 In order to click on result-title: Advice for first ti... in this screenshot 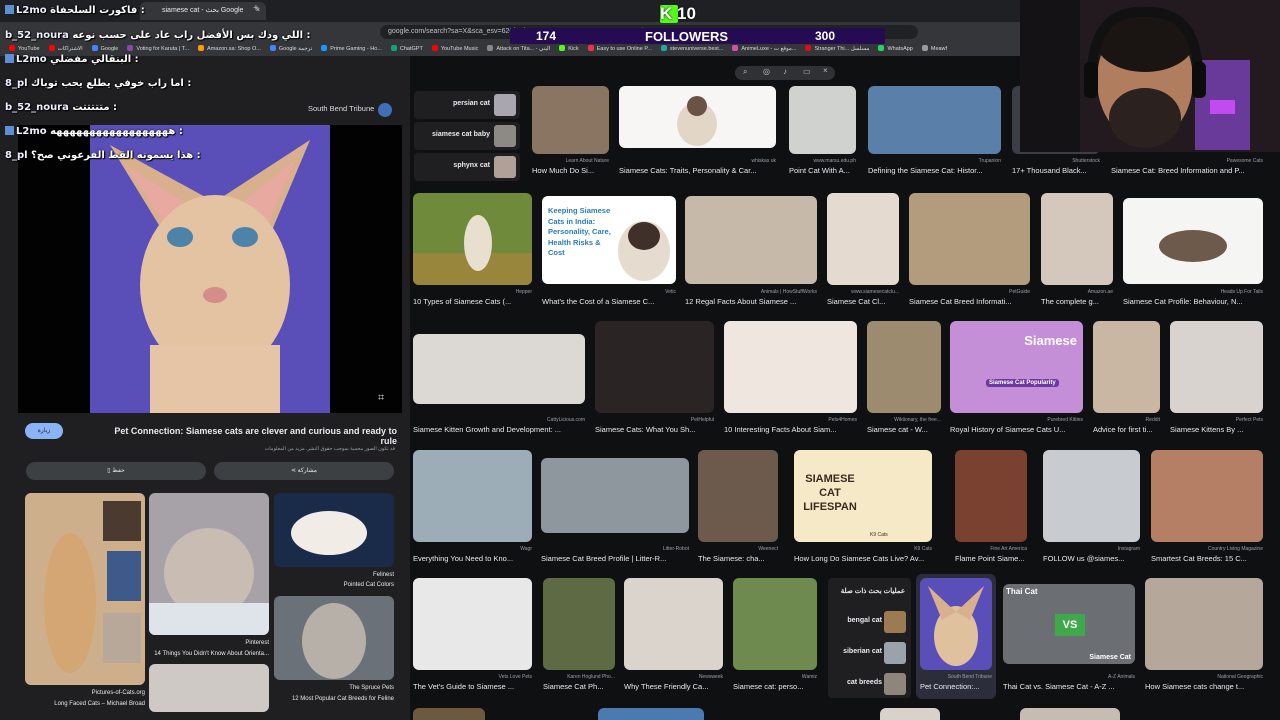, I will do `click(1126, 429)`.